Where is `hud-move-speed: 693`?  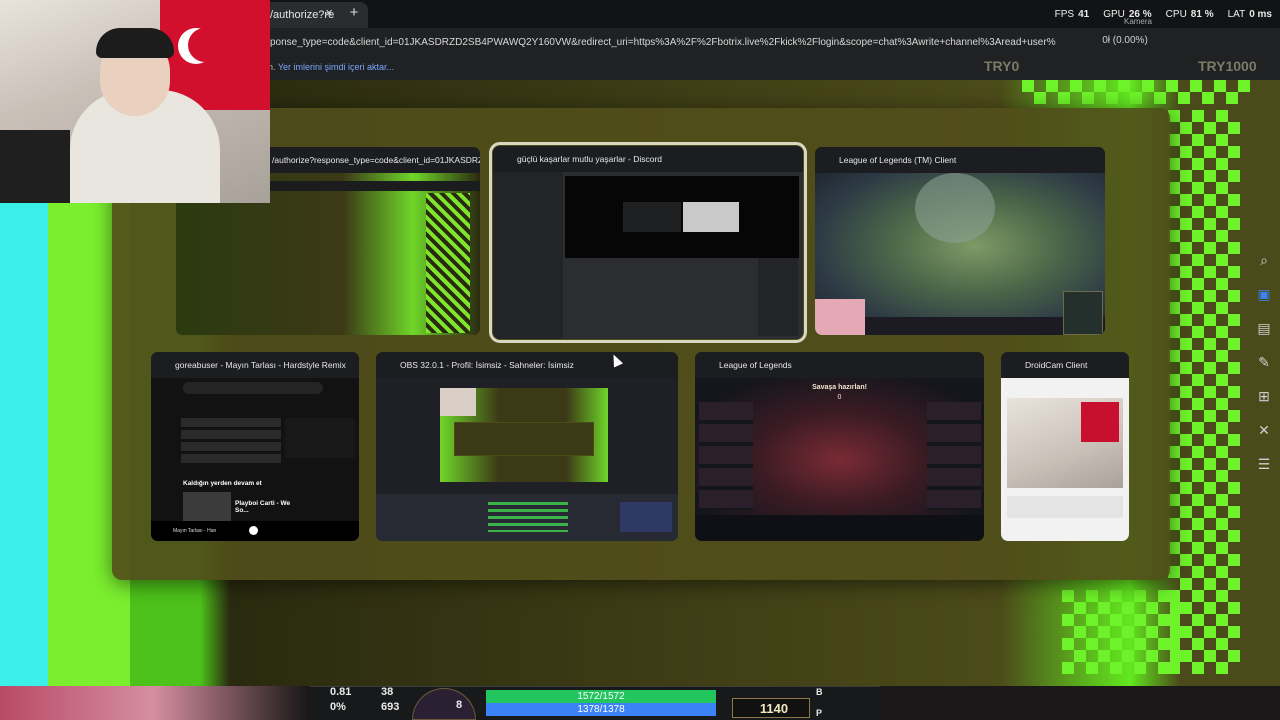 hud-move-speed: 693 is located at coordinates (390, 707).